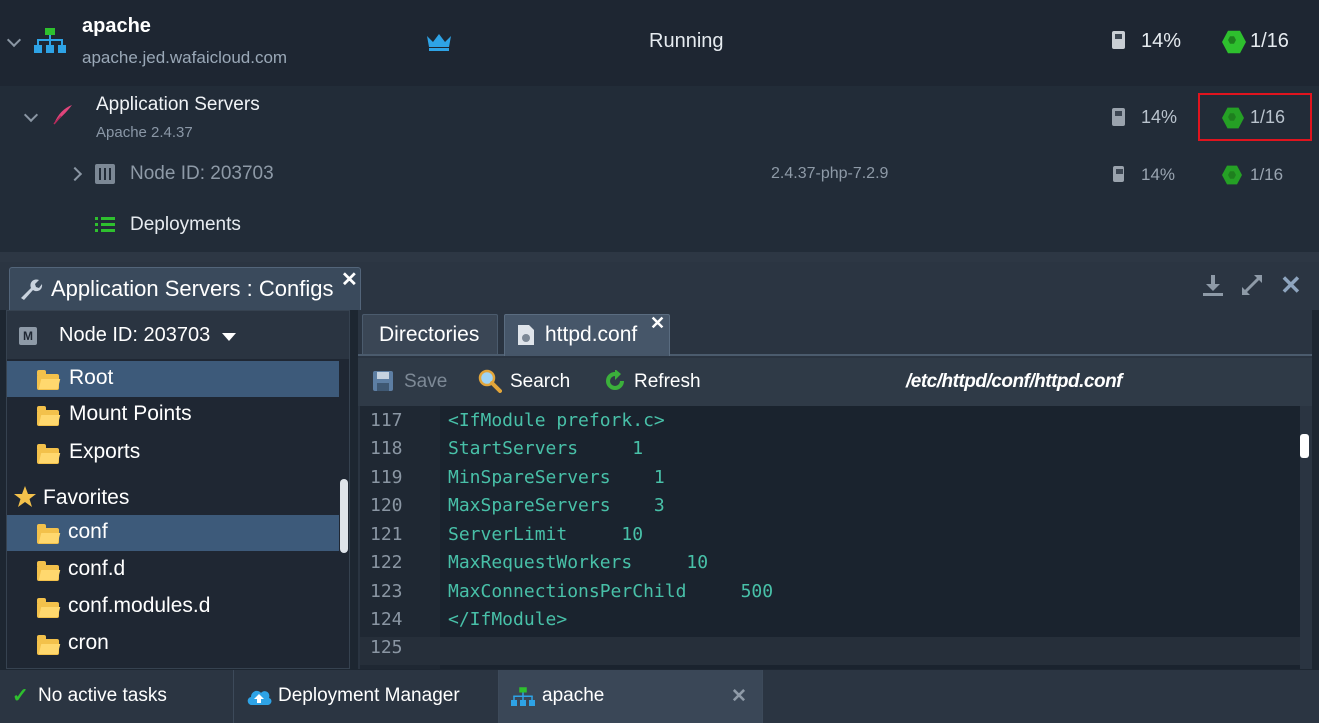 Image resolution: width=1319 pixels, height=723 pixels. What do you see at coordinates (202, 174) in the screenshot?
I see `node-id-label: Node ID: 203703` at bounding box center [202, 174].